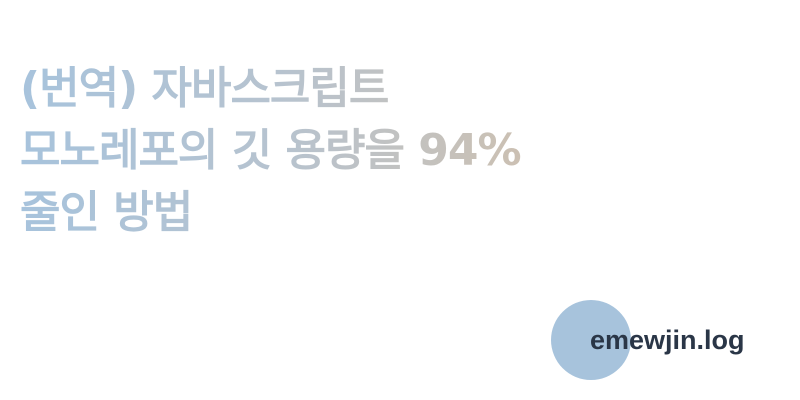  Describe the element at coordinates (320, 213) in the screenshot. I see `post-title-line-3: 줄인 방법` at that location.